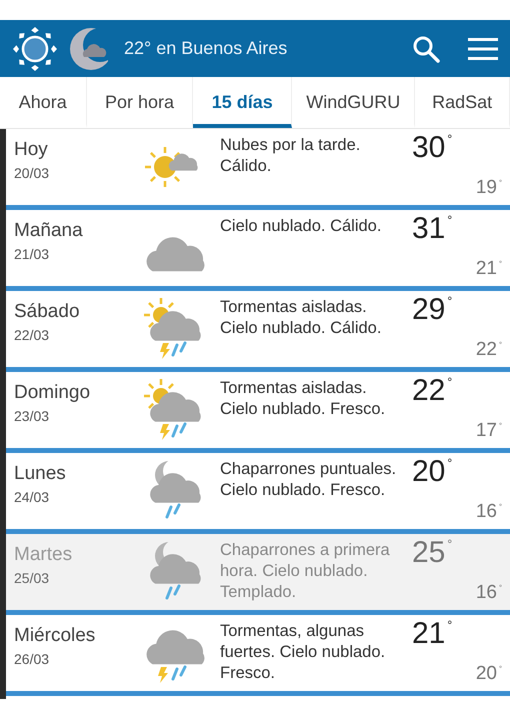  What do you see at coordinates (32, 335) in the screenshot?
I see `day-date: 22/03` at bounding box center [32, 335].